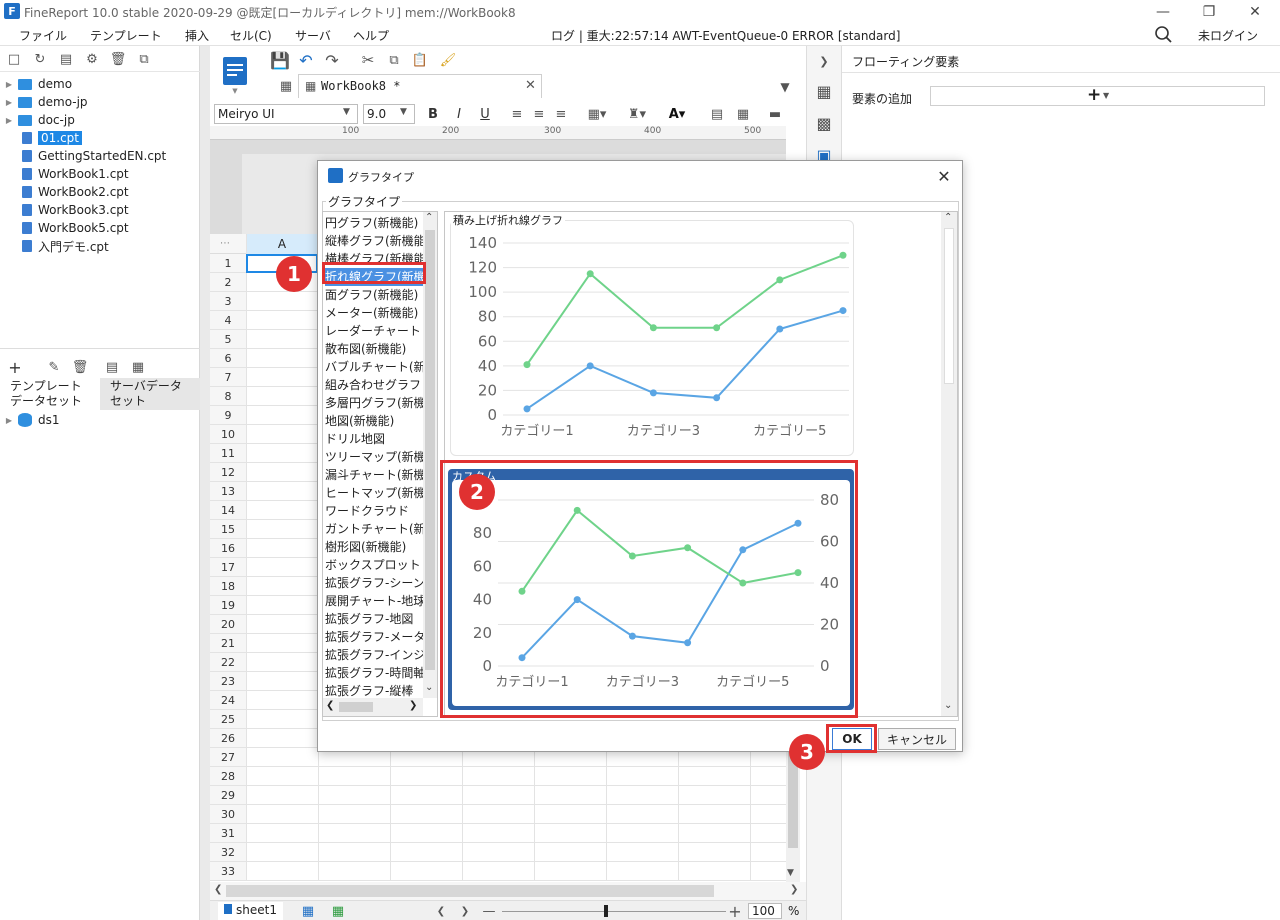 The width and height of the screenshot is (1280, 920). I want to click on chart-type-item: 多層円グラフ(新機能), so click(374, 403).